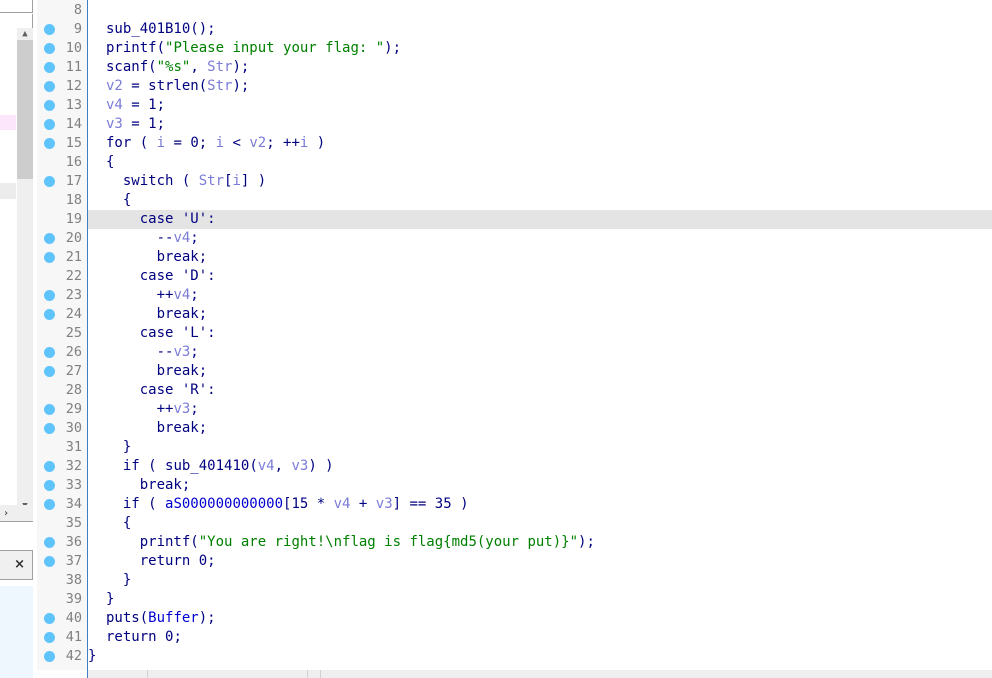 This screenshot has height=678, width=992. I want to click on line-number: 41, so click(73, 637).